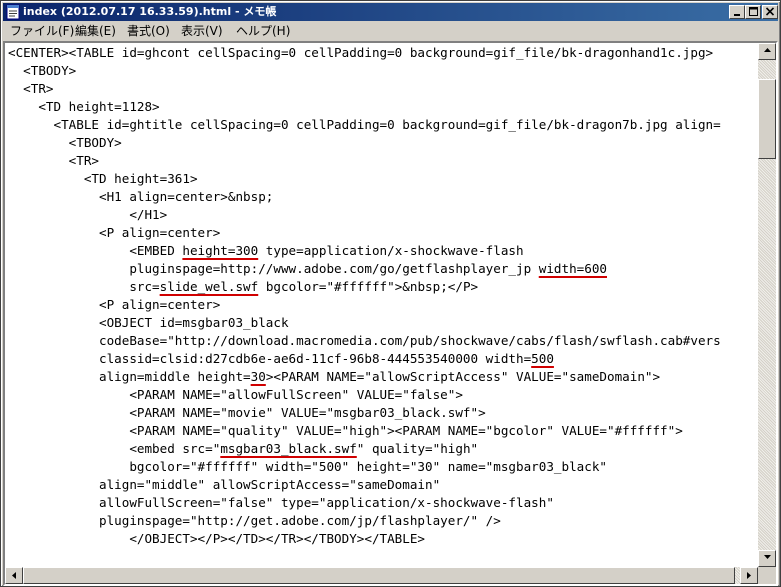  I want to click on menu-format: 書式(O), so click(148, 31).